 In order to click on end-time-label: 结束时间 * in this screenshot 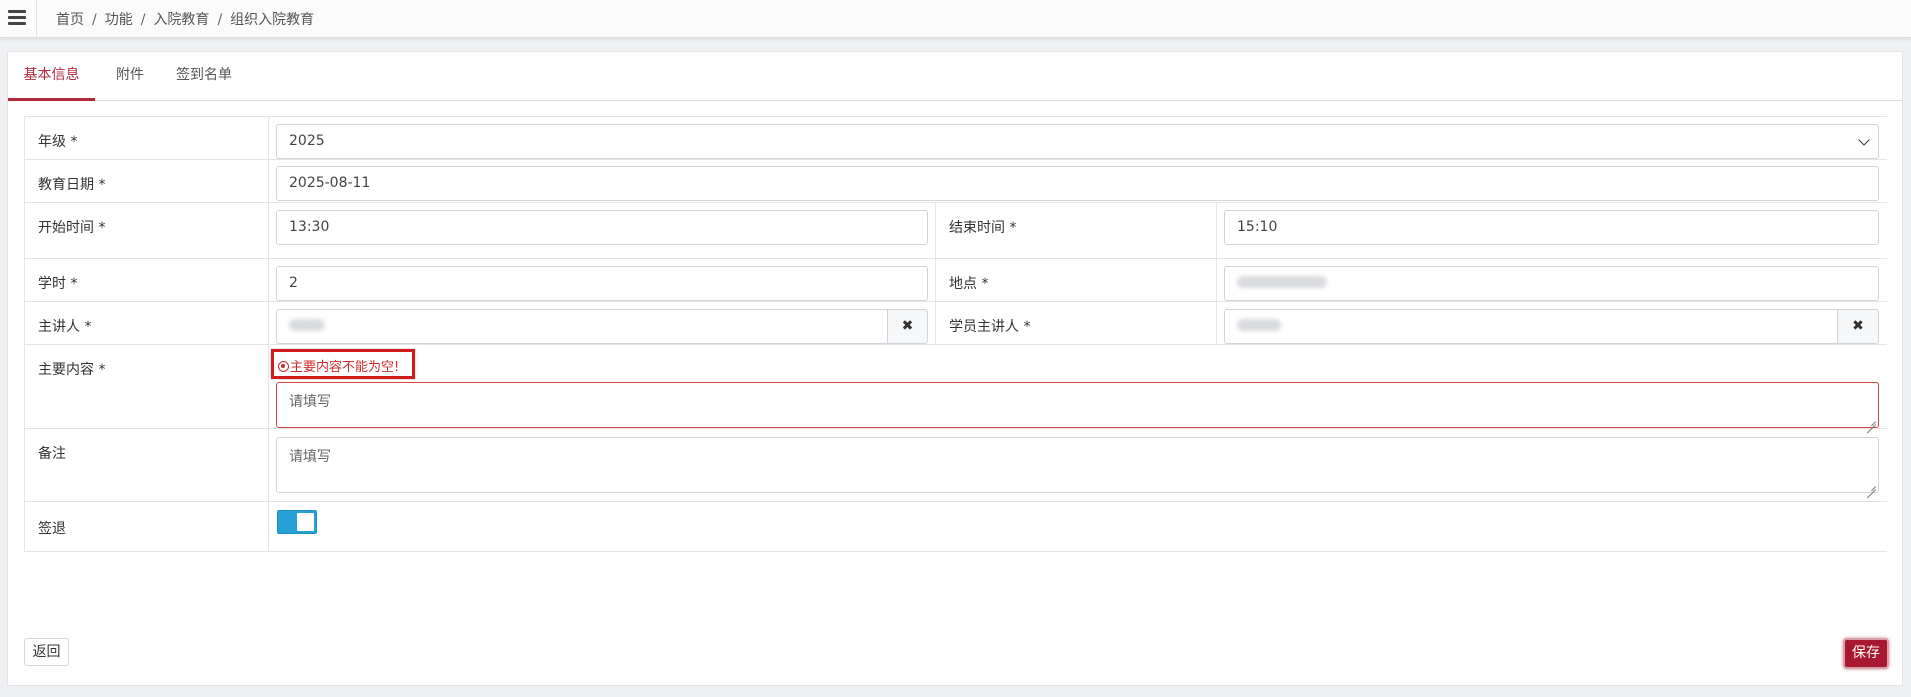, I will do `click(983, 228)`.